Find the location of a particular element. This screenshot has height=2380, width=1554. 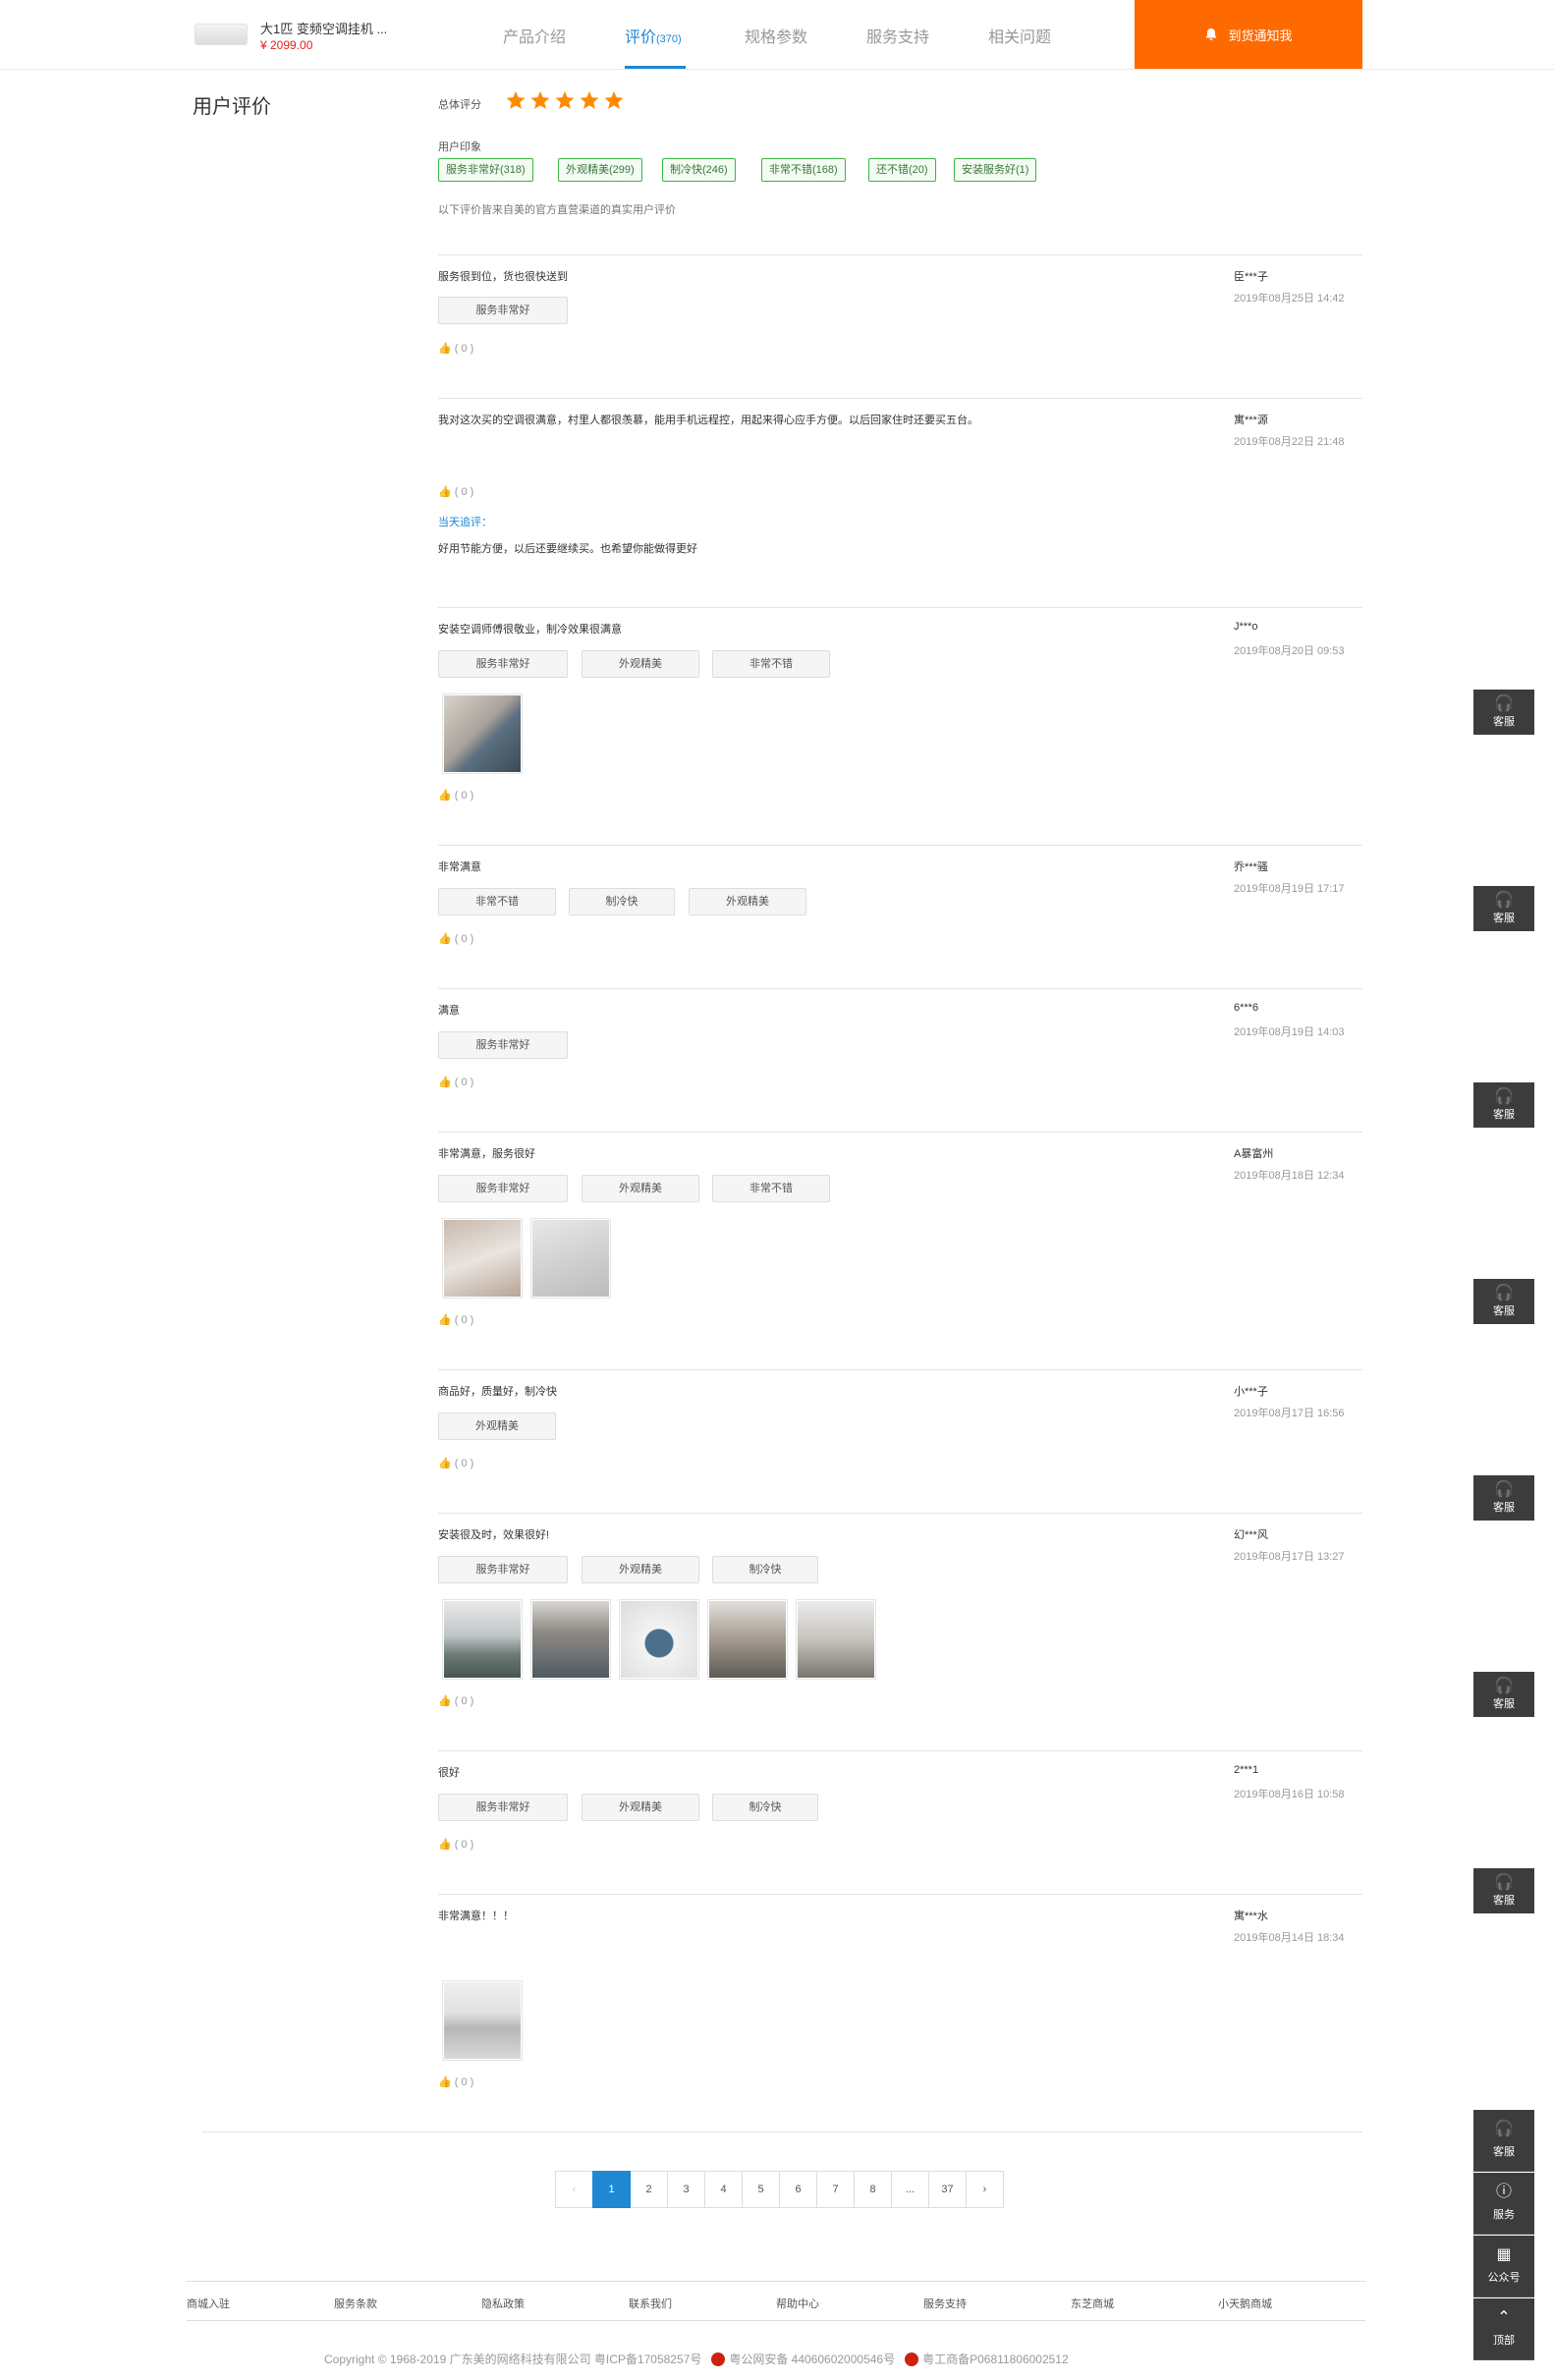

side-kefu-button: 🎧 客服 is located at coordinates (1503, 2141).